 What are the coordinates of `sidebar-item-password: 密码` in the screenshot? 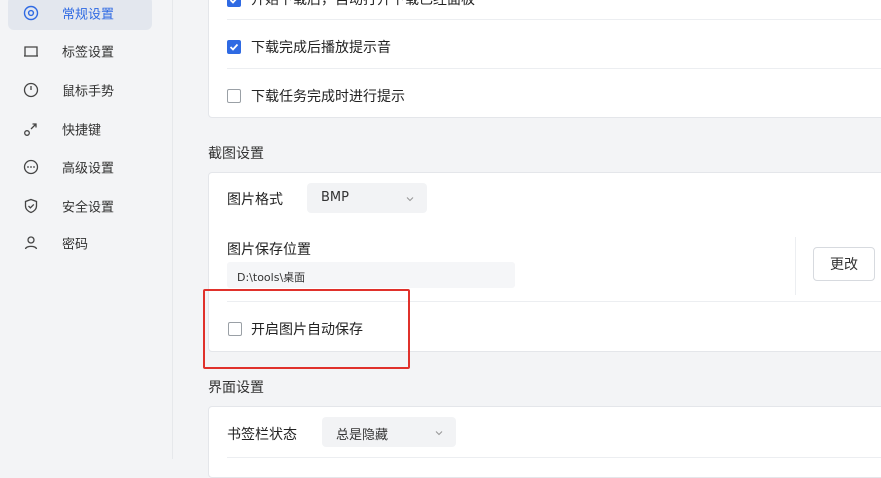 It's located at (80, 243).